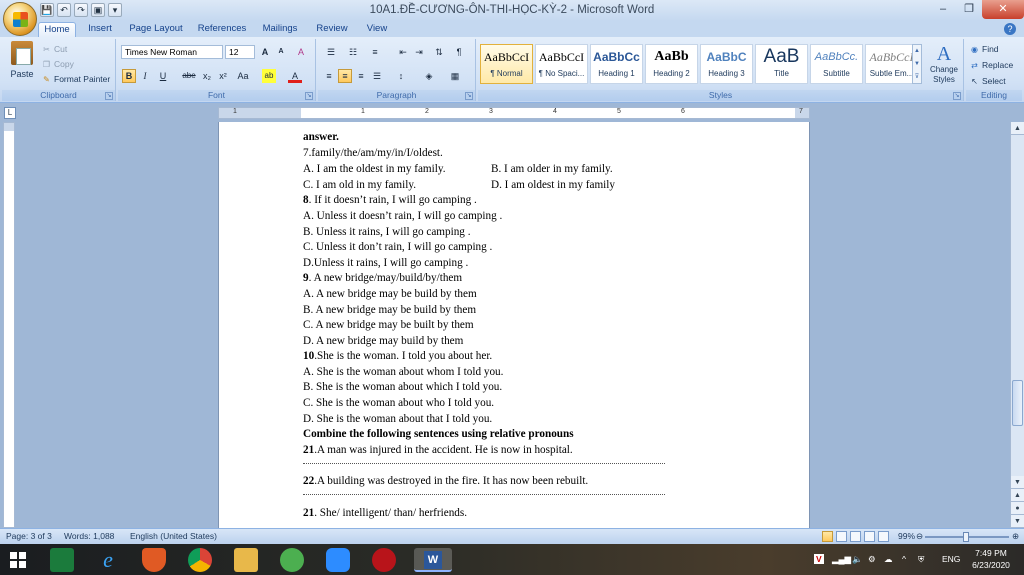 Image resolution: width=1024 pixels, height=575 pixels. I want to click on replace-button: ⇄ Replace, so click(991, 65).